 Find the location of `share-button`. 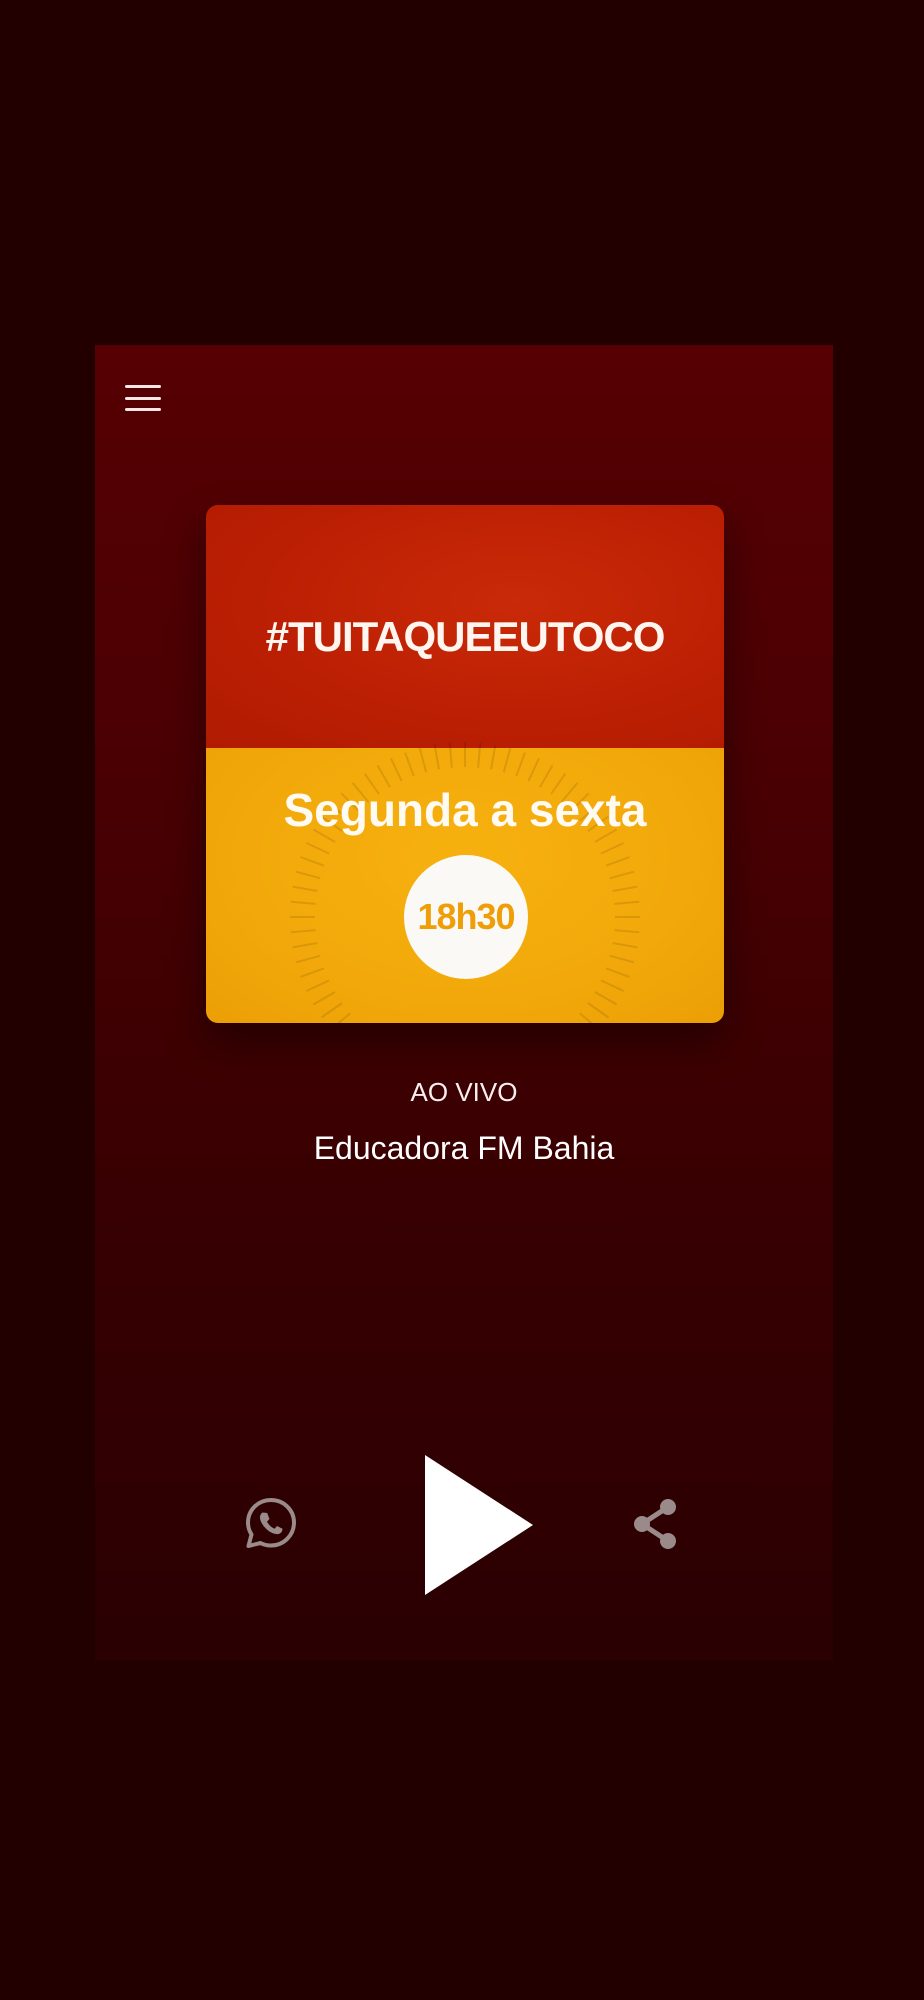

share-button is located at coordinates (655, 1524).